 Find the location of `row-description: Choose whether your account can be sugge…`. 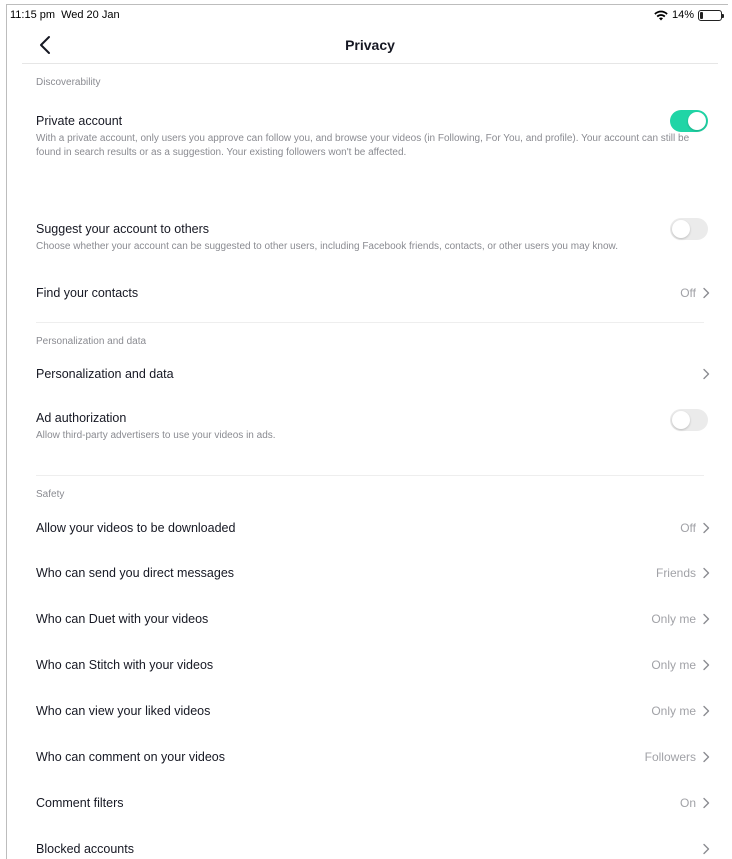

row-description: Choose whether your account can be sugge… is located at coordinates (327, 246).